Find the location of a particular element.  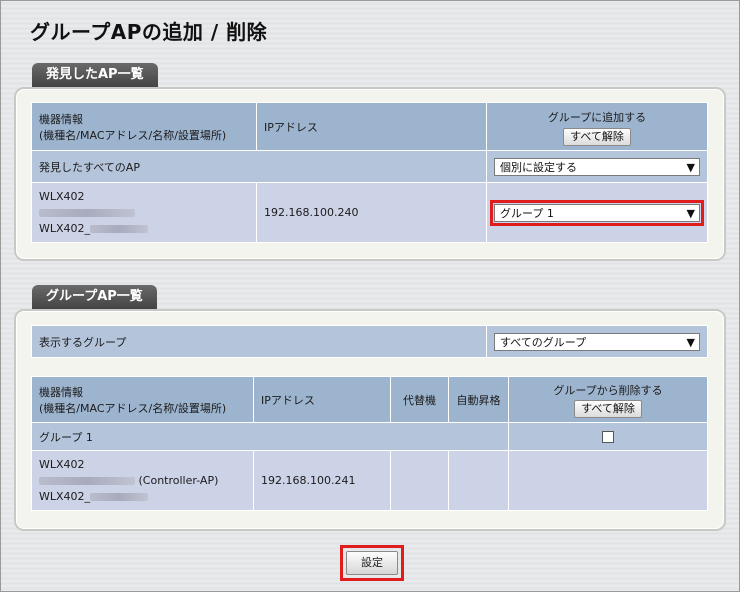

display-group-select-cell: すべてのグループ ▼ is located at coordinates (597, 341).